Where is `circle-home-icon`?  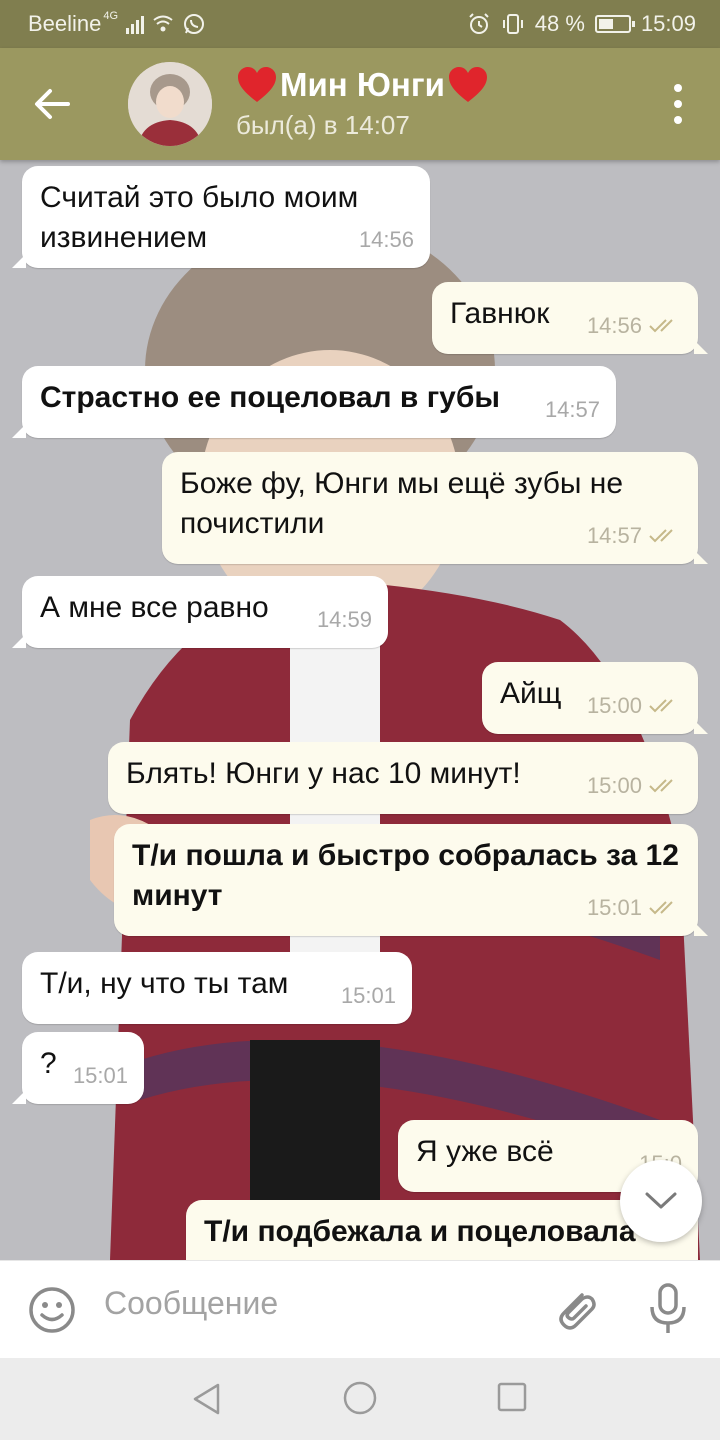 circle-home-icon is located at coordinates (360, 1398).